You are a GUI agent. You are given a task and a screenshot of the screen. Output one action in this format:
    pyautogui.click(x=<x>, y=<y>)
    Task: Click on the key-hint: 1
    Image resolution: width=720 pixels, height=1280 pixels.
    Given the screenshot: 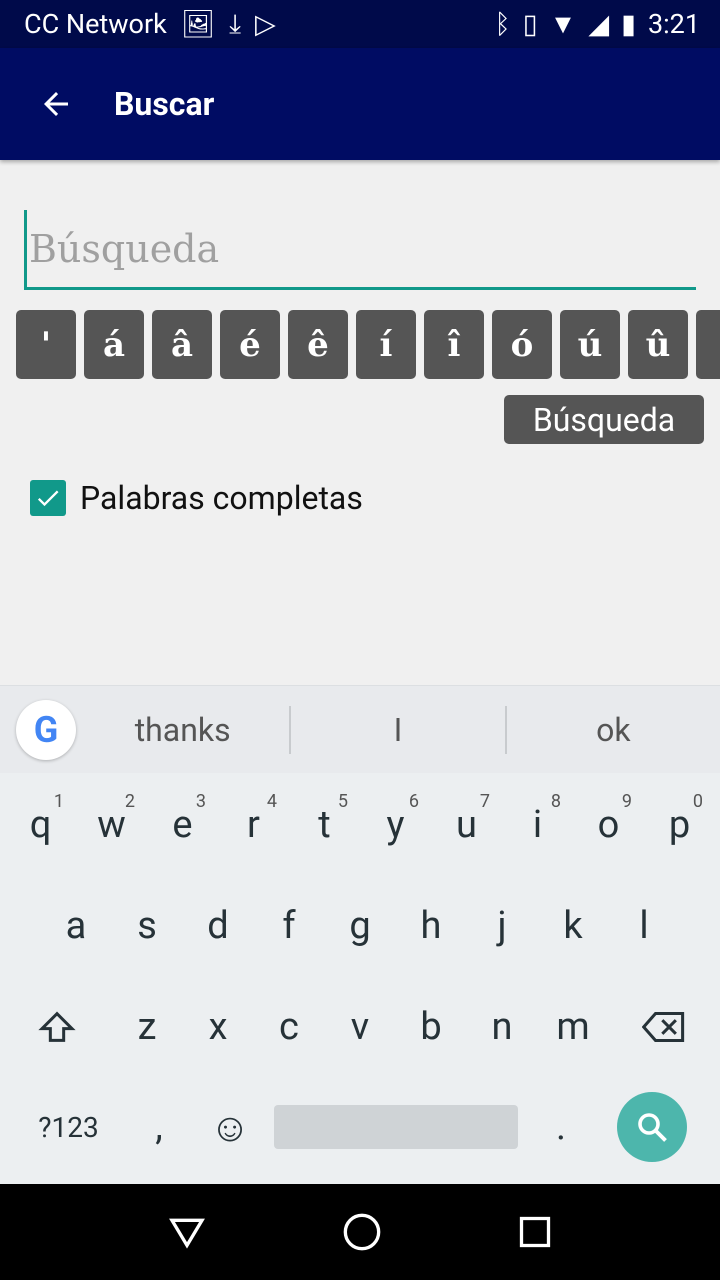 What is the action you would take?
    pyautogui.click(x=58, y=801)
    